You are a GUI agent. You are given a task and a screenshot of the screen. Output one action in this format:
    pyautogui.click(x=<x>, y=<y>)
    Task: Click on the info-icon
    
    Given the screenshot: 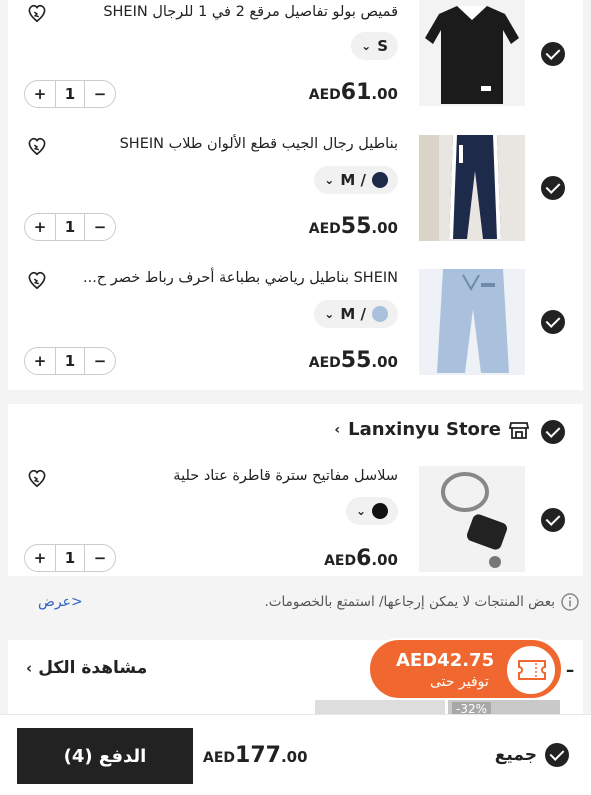 What is the action you would take?
    pyautogui.click(x=570, y=602)
    